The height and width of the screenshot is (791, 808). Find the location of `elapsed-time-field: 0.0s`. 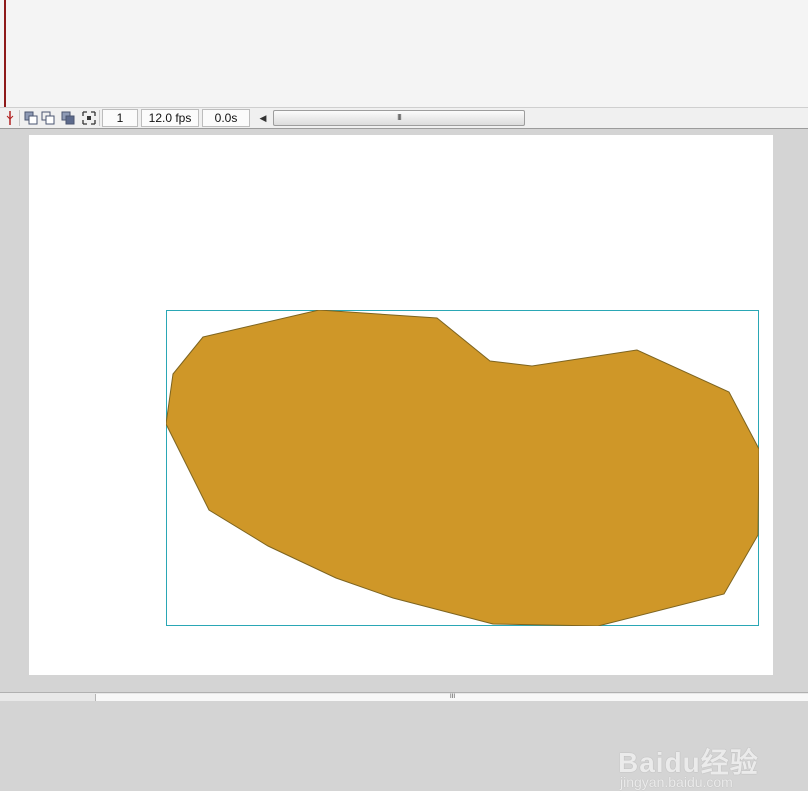

elapsed-time-field: 0.0s is located at coordinates (226, 118).